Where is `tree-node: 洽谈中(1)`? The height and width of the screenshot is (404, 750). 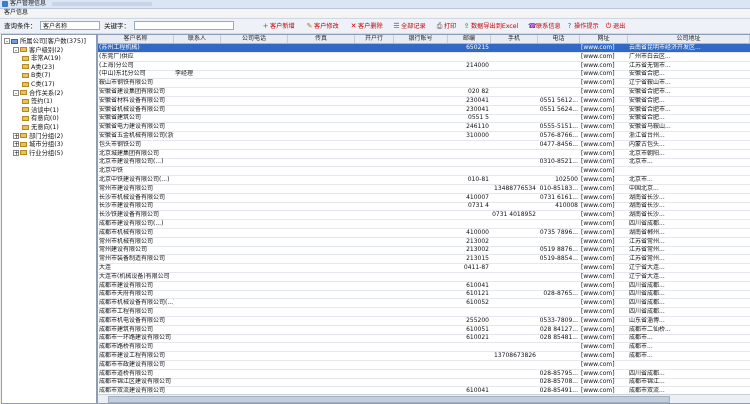 tree-node: 洽谈中(1) is located at coordinates (40, 111).